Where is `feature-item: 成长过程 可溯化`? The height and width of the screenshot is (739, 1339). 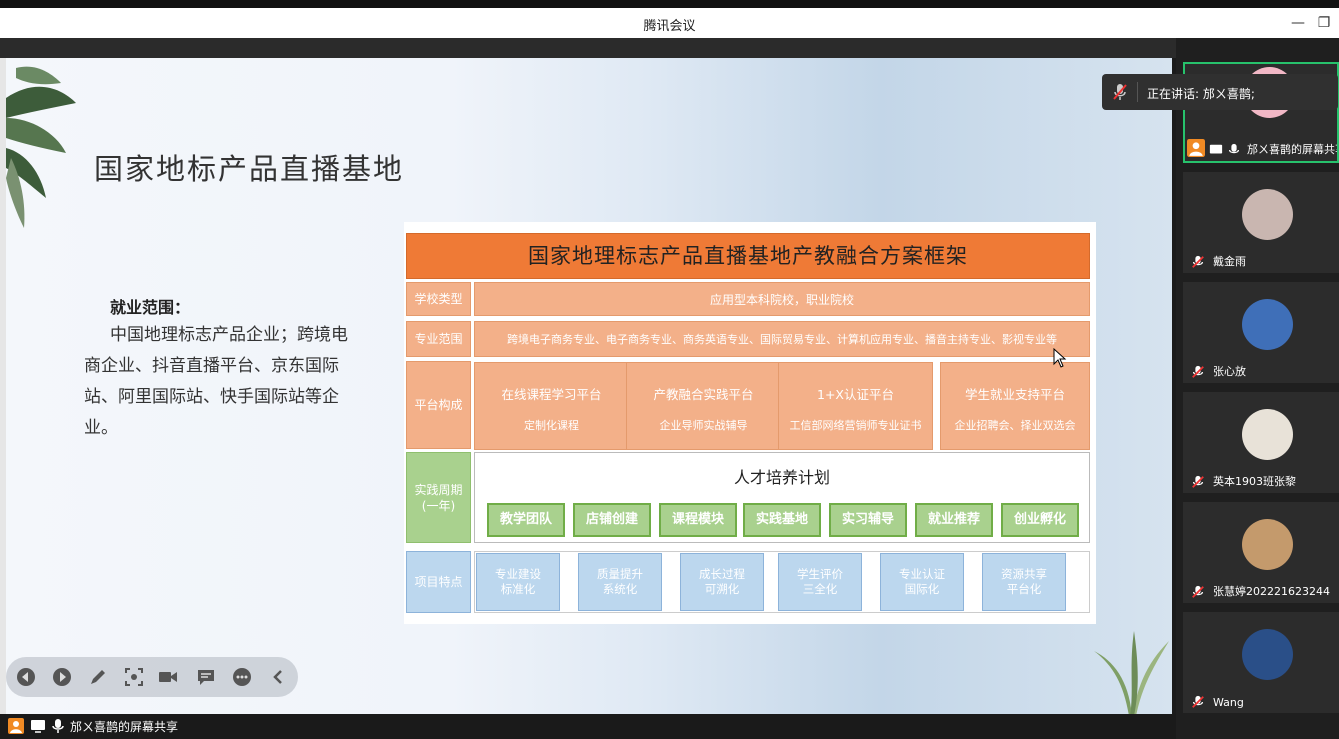 feature-item: 成长过程 可溯化 is located at coordinates (722, 582).